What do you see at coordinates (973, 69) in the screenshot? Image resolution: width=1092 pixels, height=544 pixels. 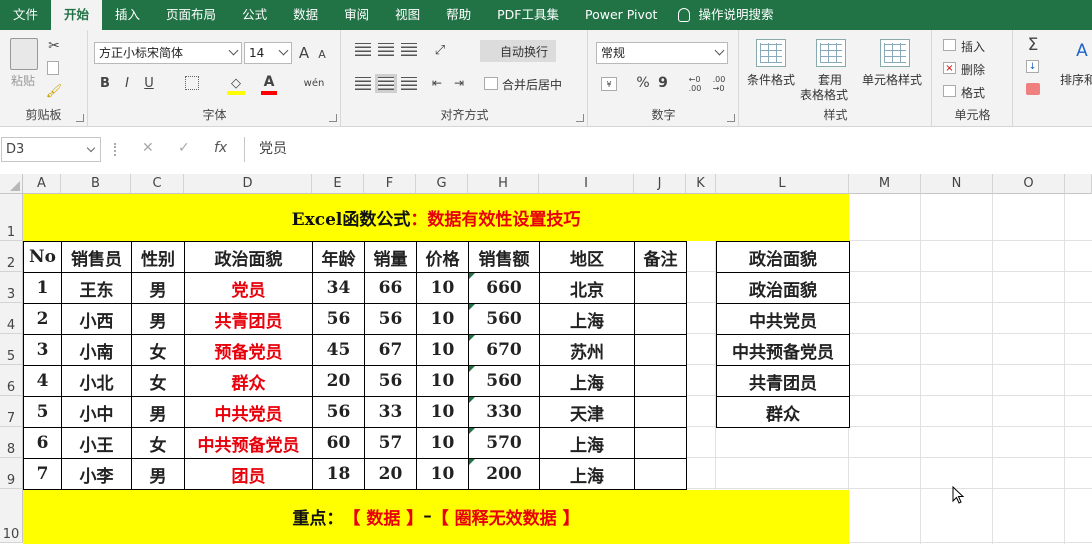 I see `delete-cells-label: 删除` at bounding box center [973, 69].